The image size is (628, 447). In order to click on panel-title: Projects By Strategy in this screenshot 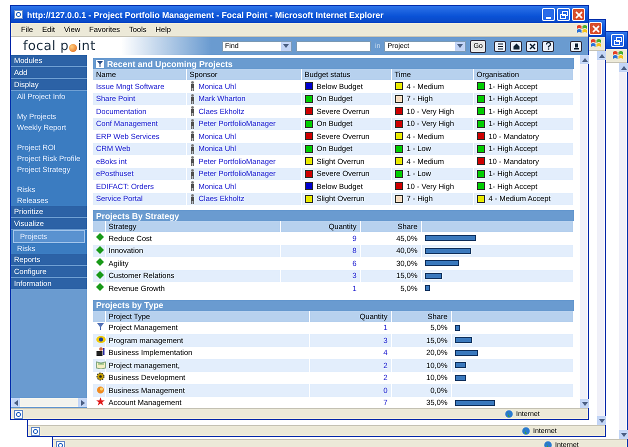, I will do `click(138, 215)`.